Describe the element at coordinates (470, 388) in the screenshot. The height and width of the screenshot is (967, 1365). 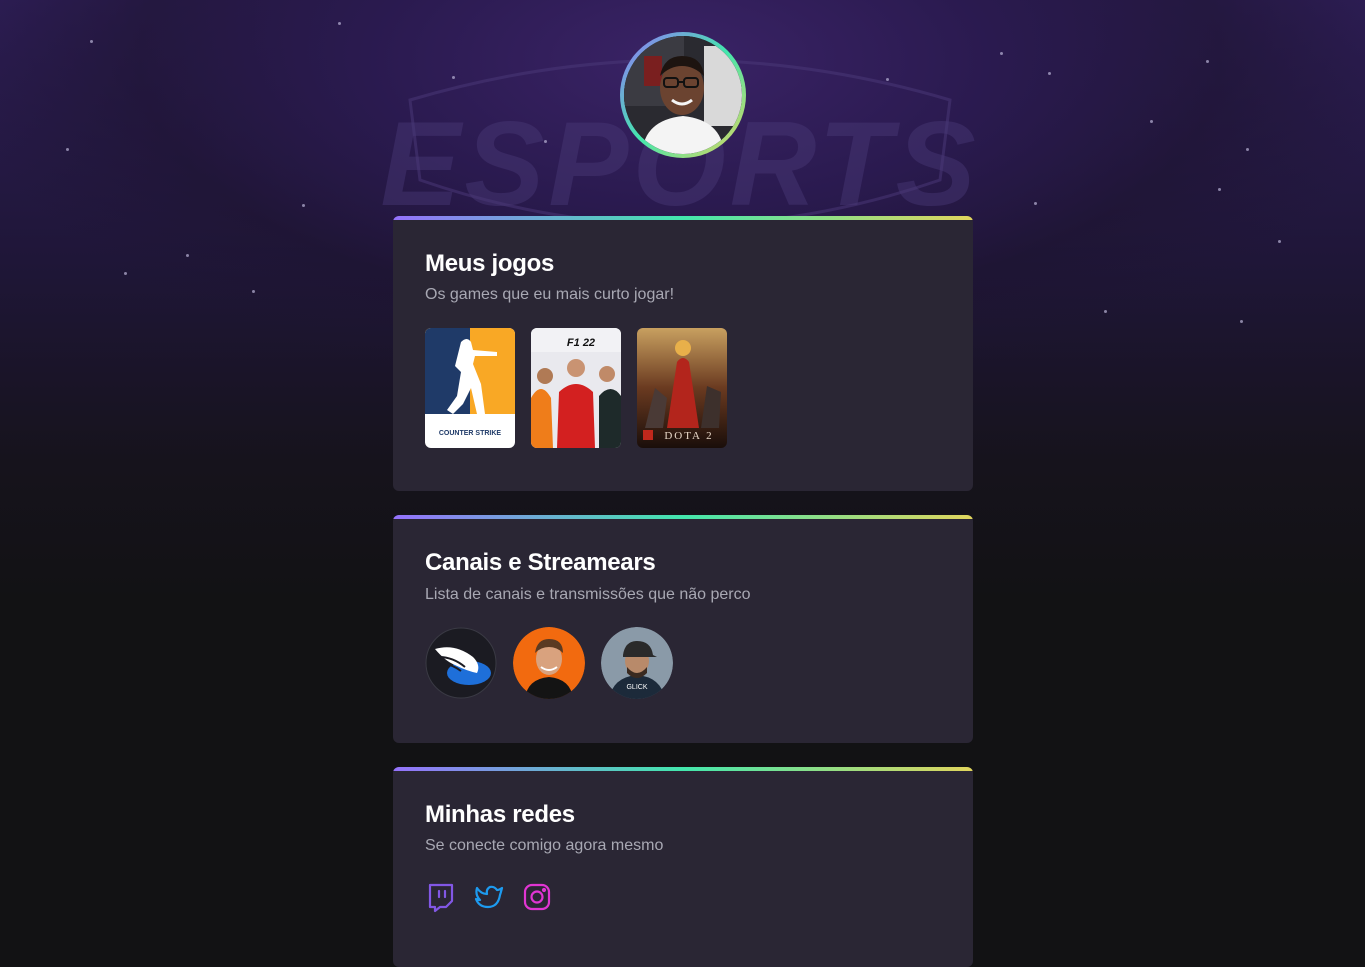
I see `game-cover-counter-strike: COUNTER STRIKE` at that location.